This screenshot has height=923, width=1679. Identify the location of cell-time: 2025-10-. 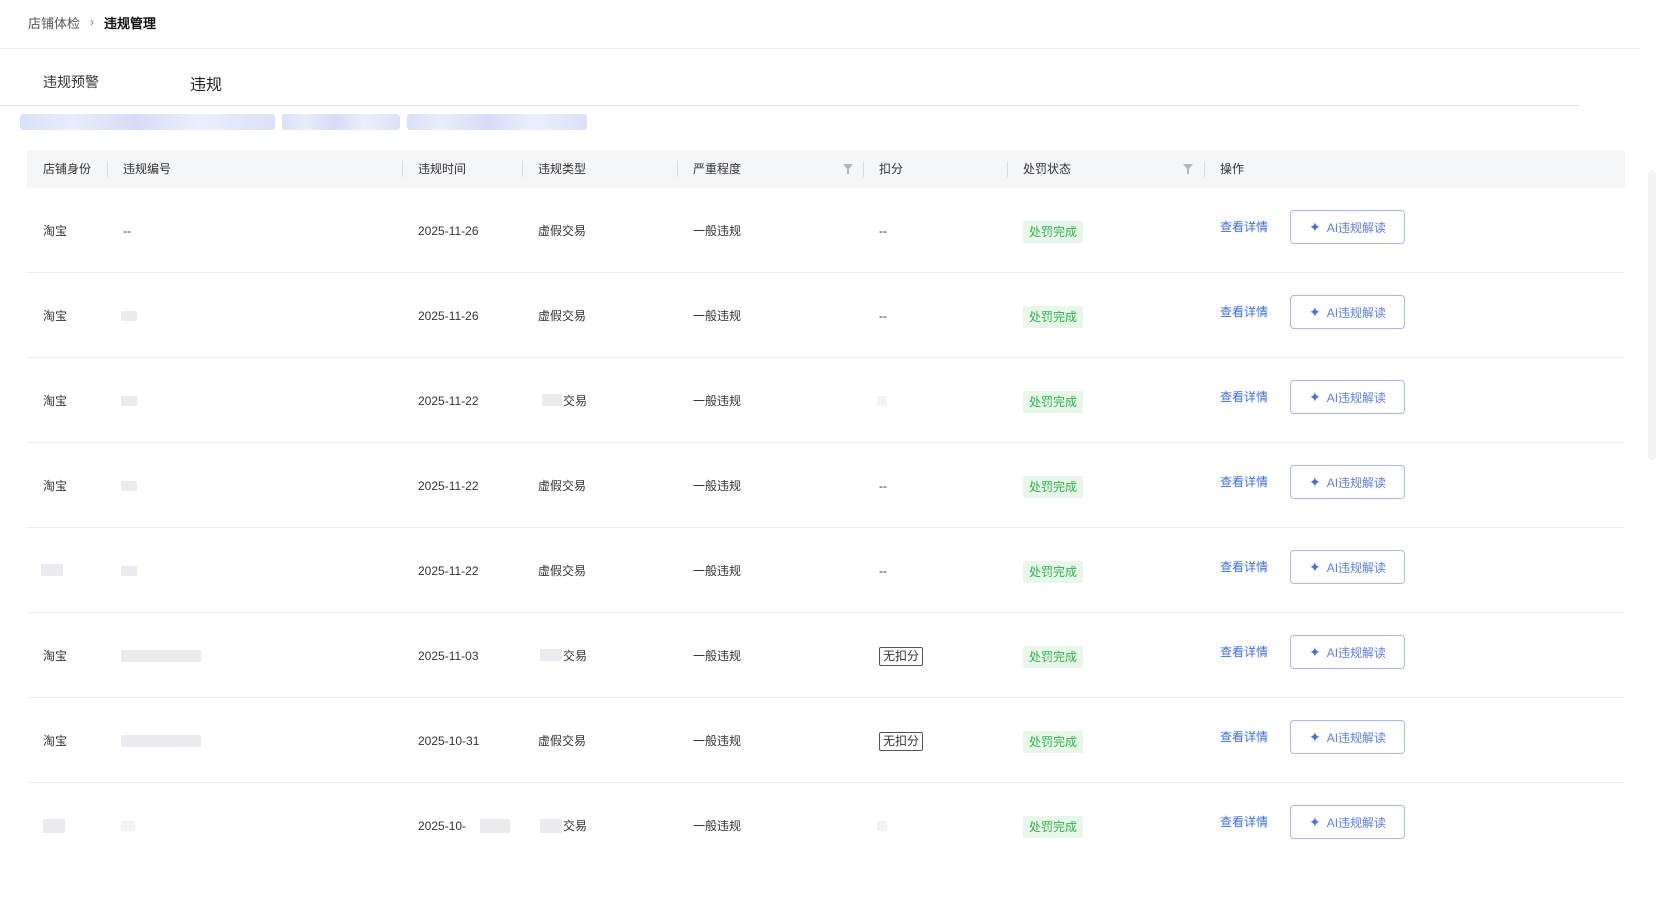
(442, 826).